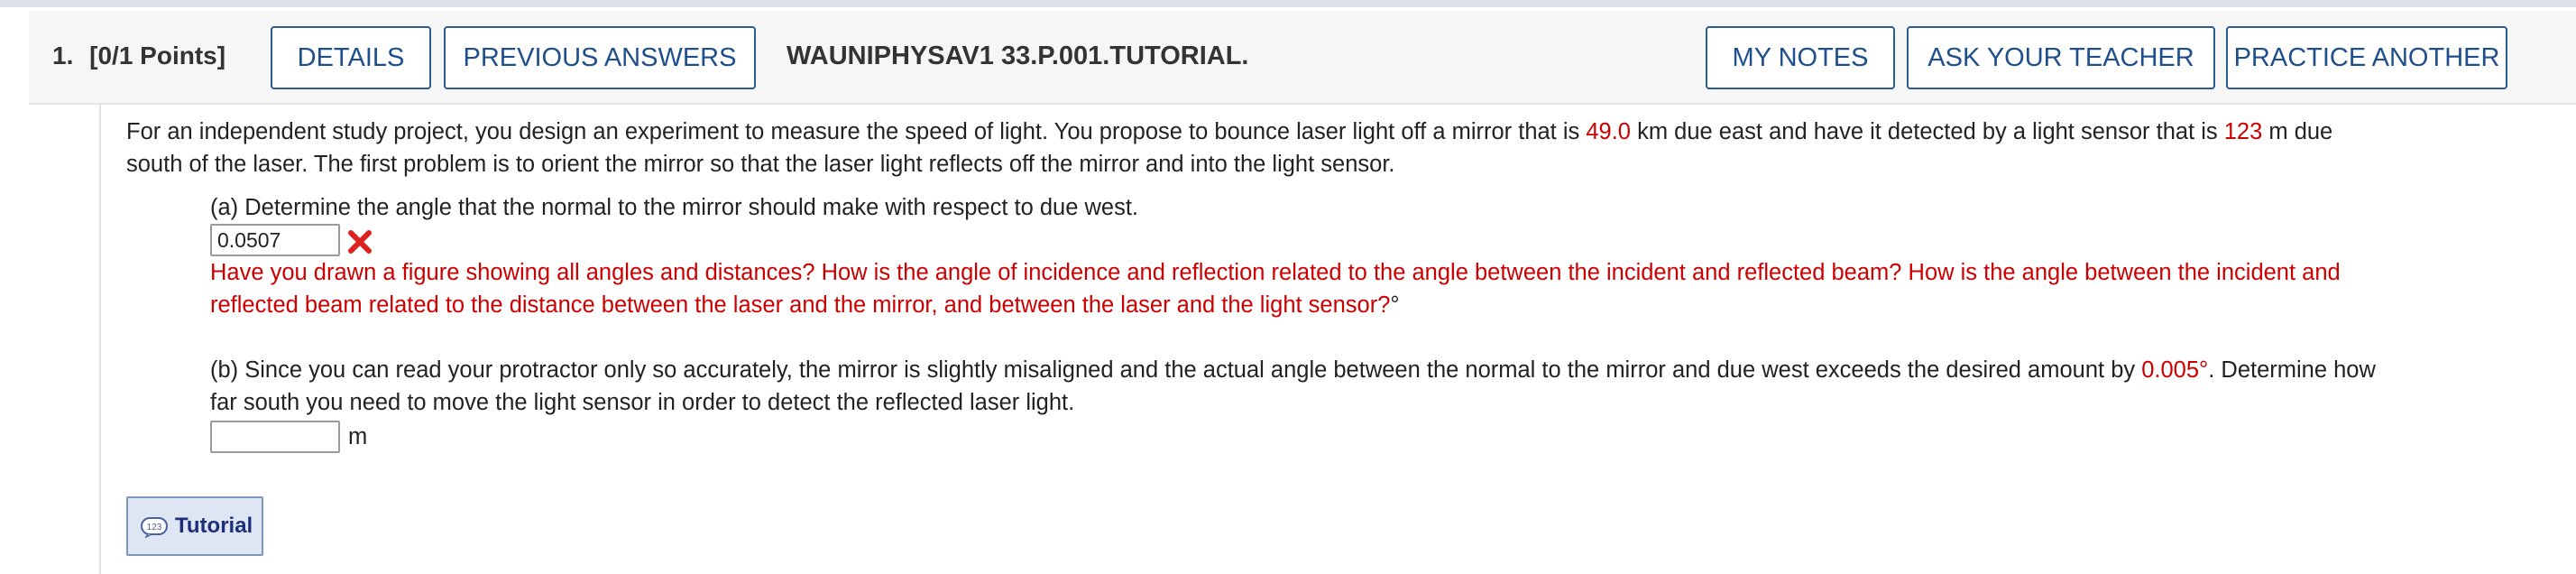 Image resolution: width=2576 pixels, height=574 pixels. Describe the element at coordinates (157, 55) in the screenshot. I see `points-label: [0/1 Points]` at that location.